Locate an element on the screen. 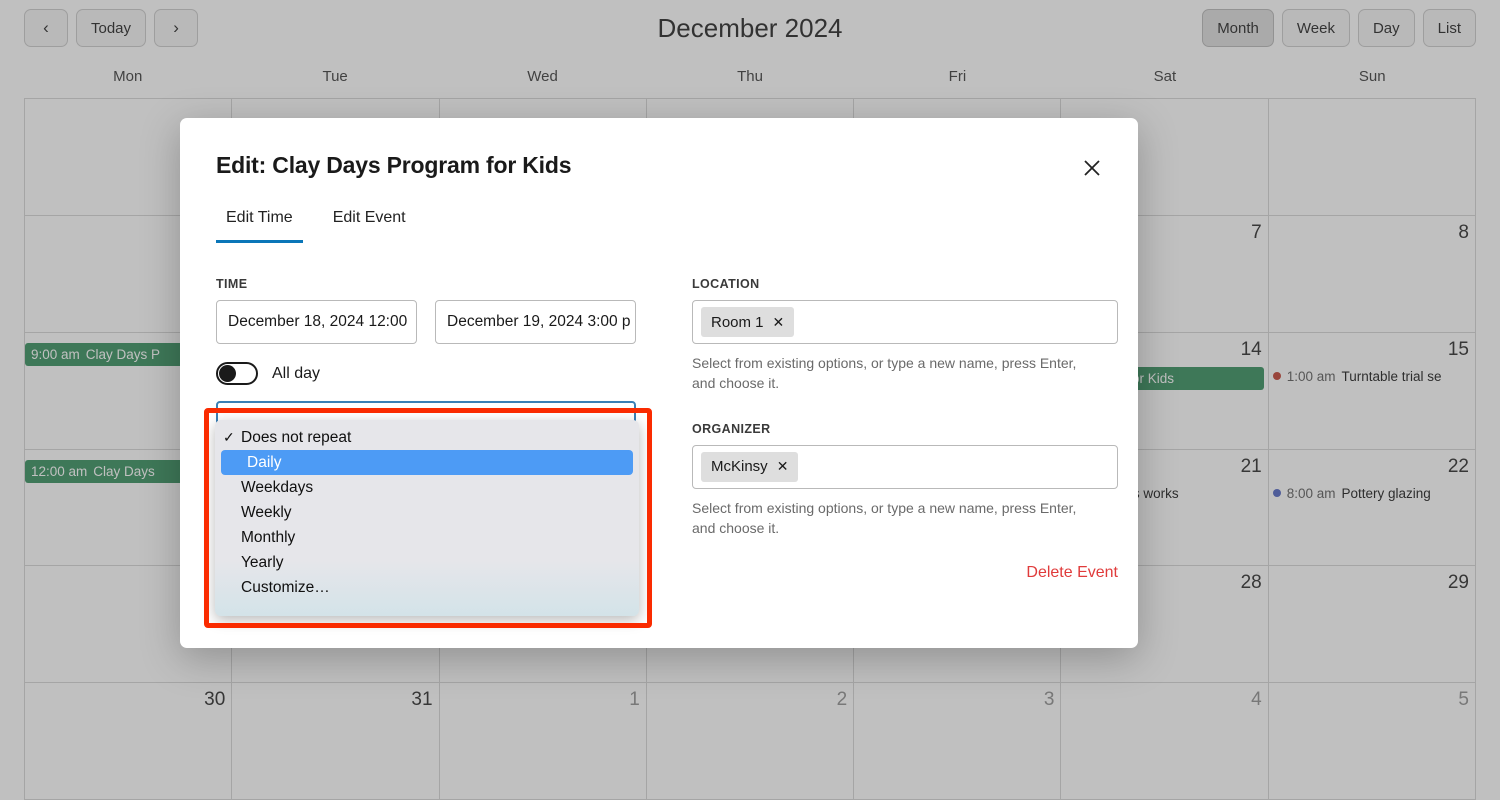  repeat-option-label: Weekdays is located at coordinates (277, 487).